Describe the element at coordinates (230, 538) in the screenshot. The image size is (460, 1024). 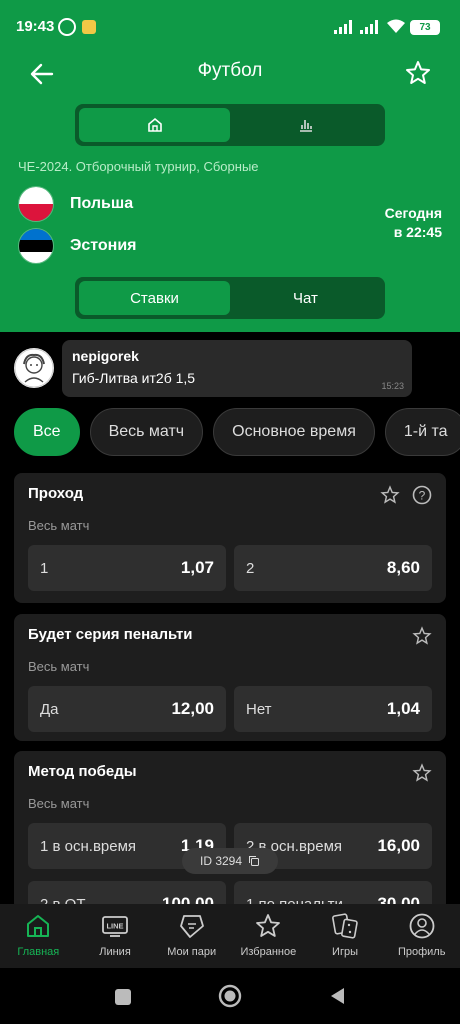
I see `market-card: Проход ? Весь матч 1 1,07 2 8,60` at that location.